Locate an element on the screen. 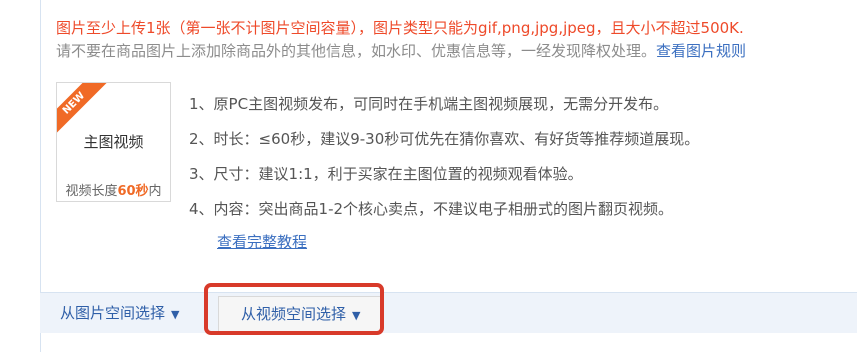 The image size is (857, 352). select-from-video-space-button: 从视频空间选择 ▼ is located at coordinates (301, 314).